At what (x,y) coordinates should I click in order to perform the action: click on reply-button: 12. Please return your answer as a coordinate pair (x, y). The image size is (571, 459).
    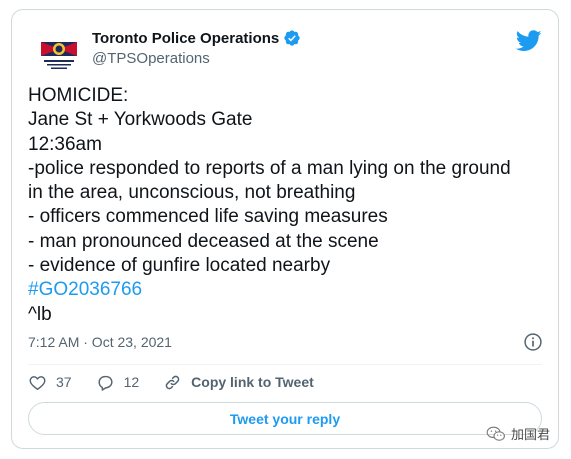
    Looking at the image, I should click on (118, 382).